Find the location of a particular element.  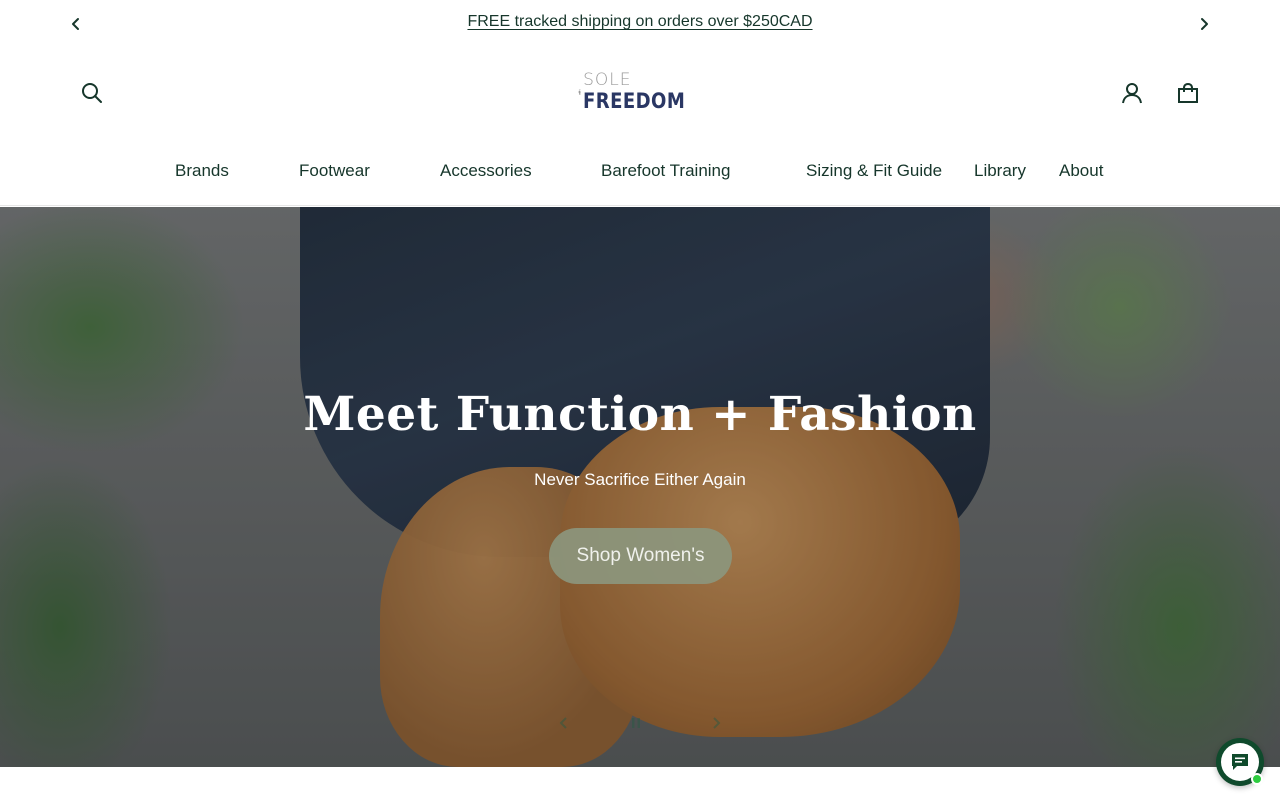

search-icon is located at coordinates (92, 93).